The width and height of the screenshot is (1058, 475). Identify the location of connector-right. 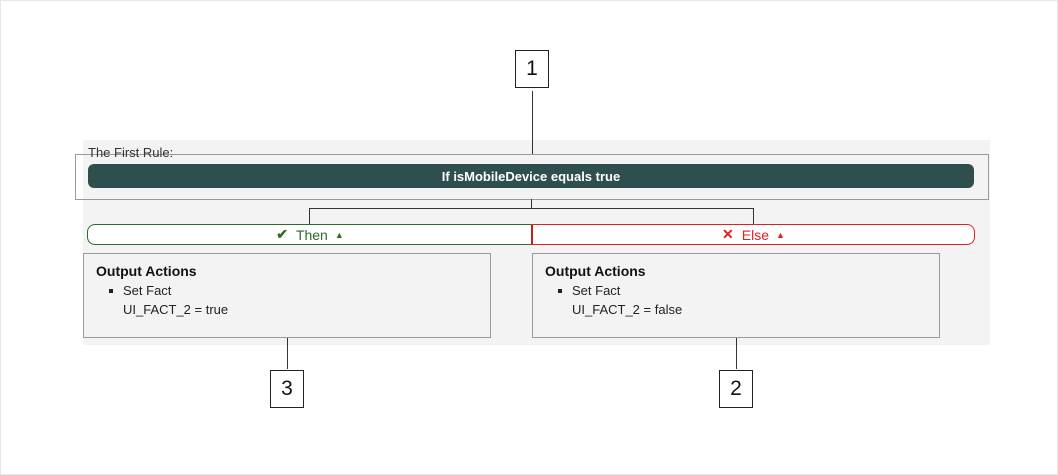
(753, 216).